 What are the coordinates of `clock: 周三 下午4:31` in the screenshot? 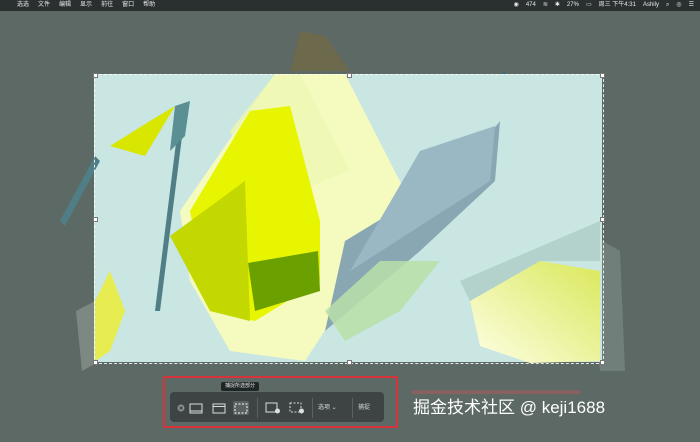 It's located at (617, 5).